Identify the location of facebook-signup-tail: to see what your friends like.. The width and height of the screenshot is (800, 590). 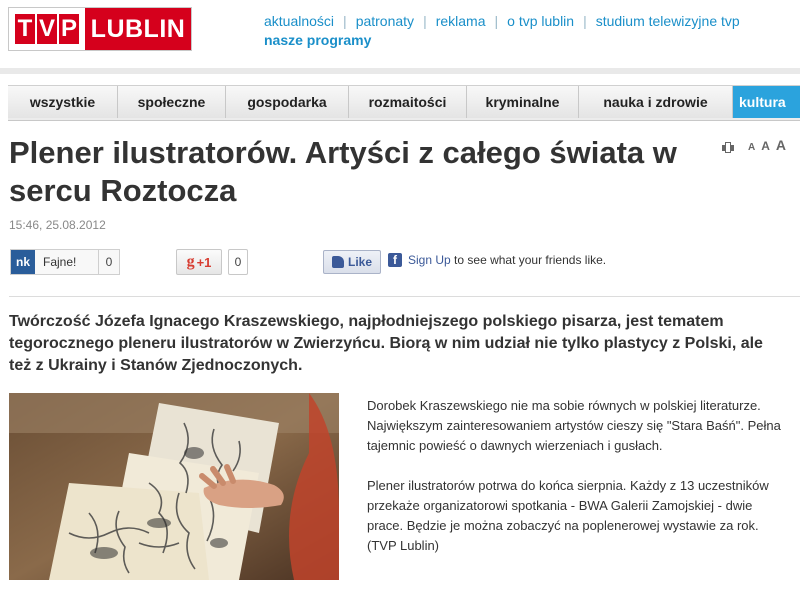
(530, 260).